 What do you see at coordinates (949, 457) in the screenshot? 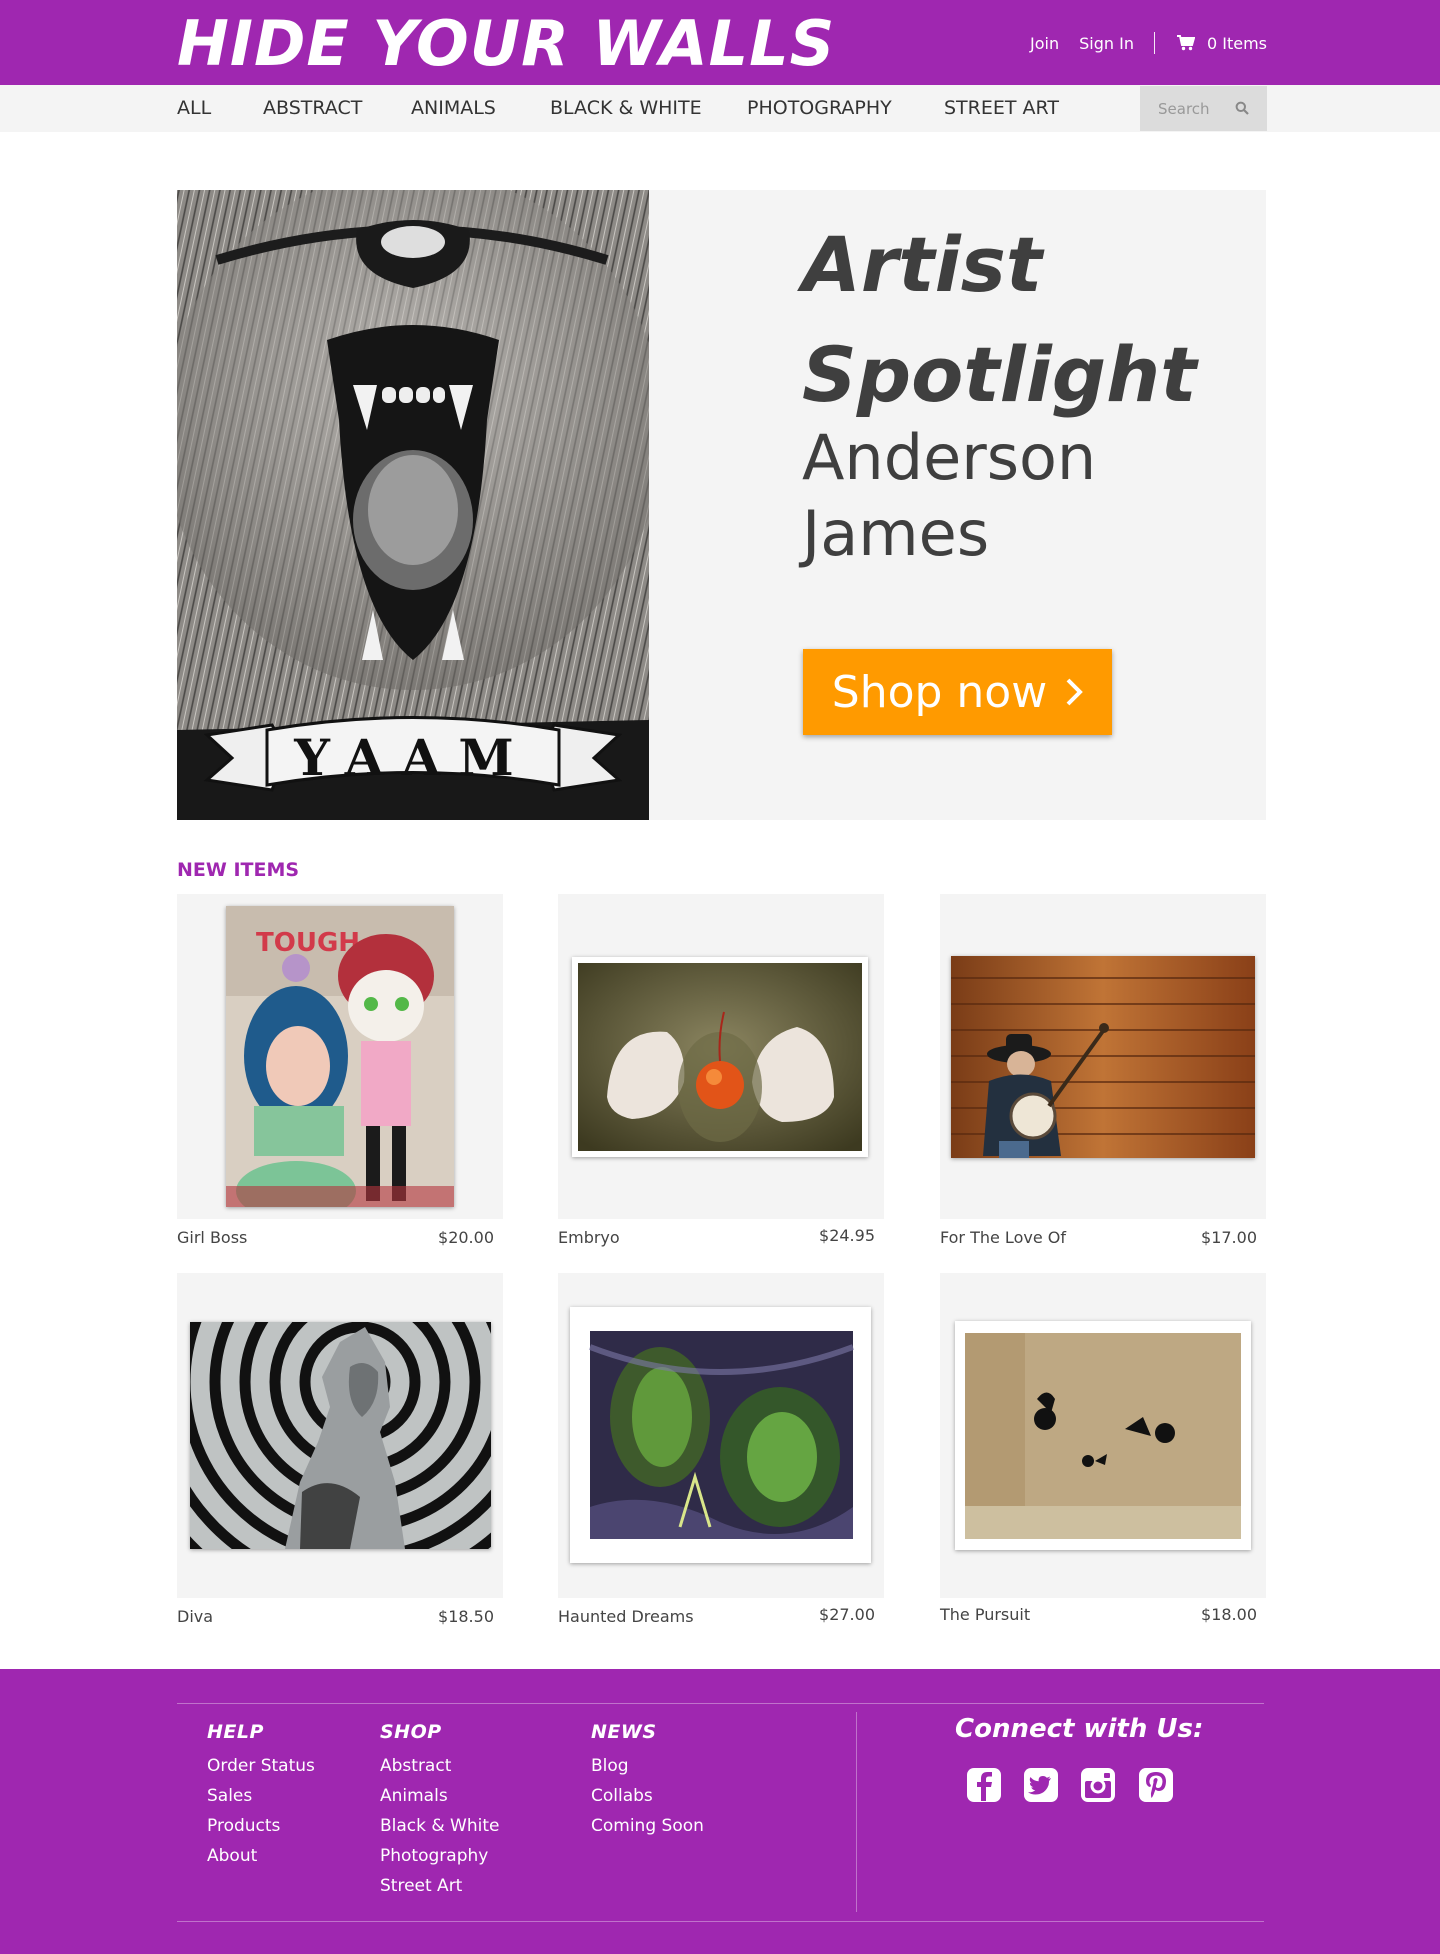
I see `artist-first-name: Anderson` at bounding box center [949, 457].